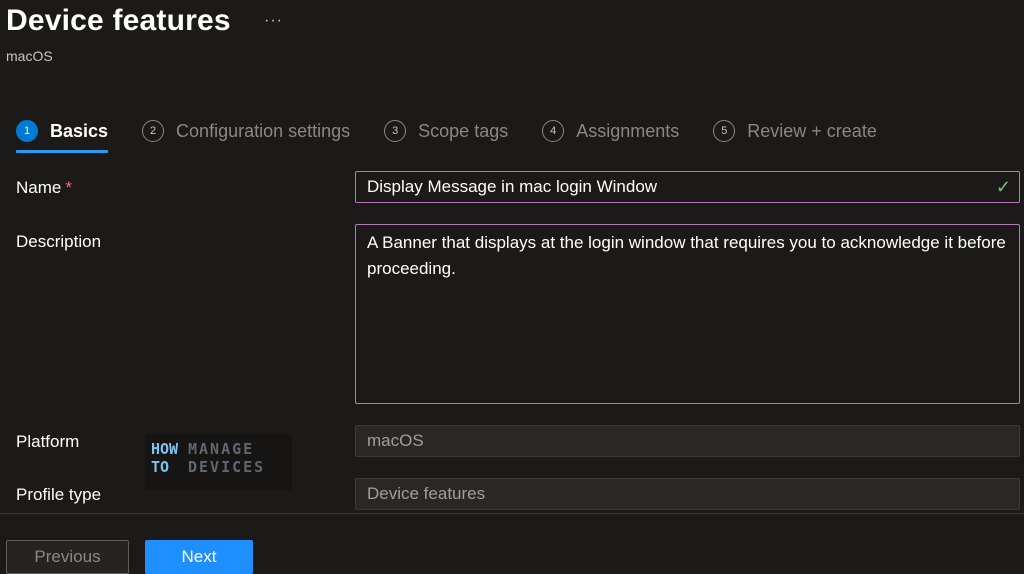 Image resolution: width=1024 pixels, height=574 pixels. Describe the element at coordinates (512, 186) in the screenshot. I see `name-value: Display Message in mac login Window` at that location.